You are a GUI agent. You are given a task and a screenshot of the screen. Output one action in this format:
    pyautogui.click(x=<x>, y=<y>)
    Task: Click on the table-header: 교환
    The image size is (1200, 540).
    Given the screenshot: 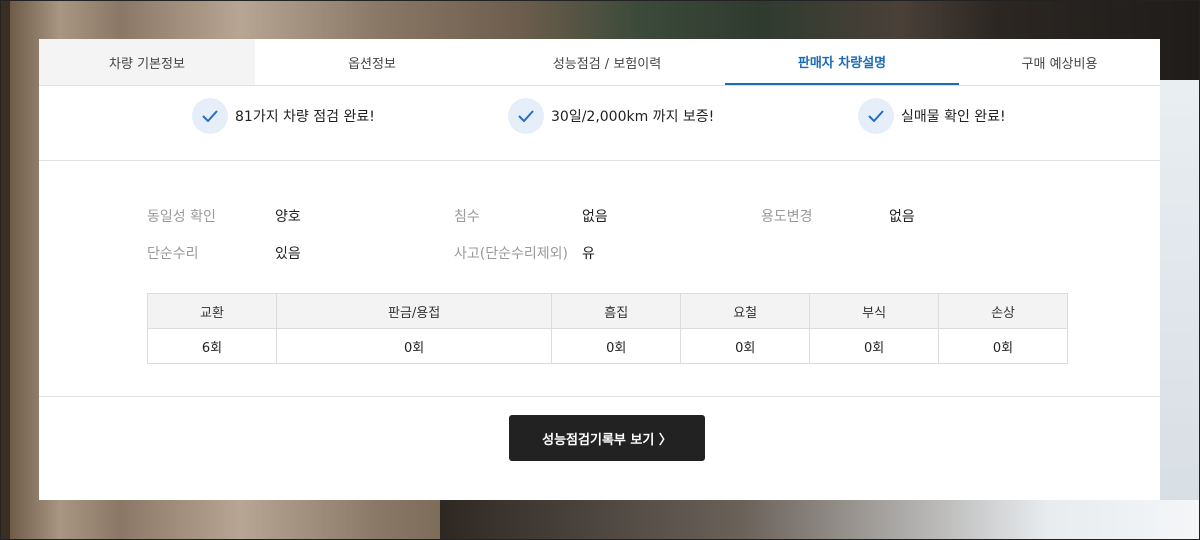 What is the action you would take?
    pyautogui.click(x=212, y=311)
    